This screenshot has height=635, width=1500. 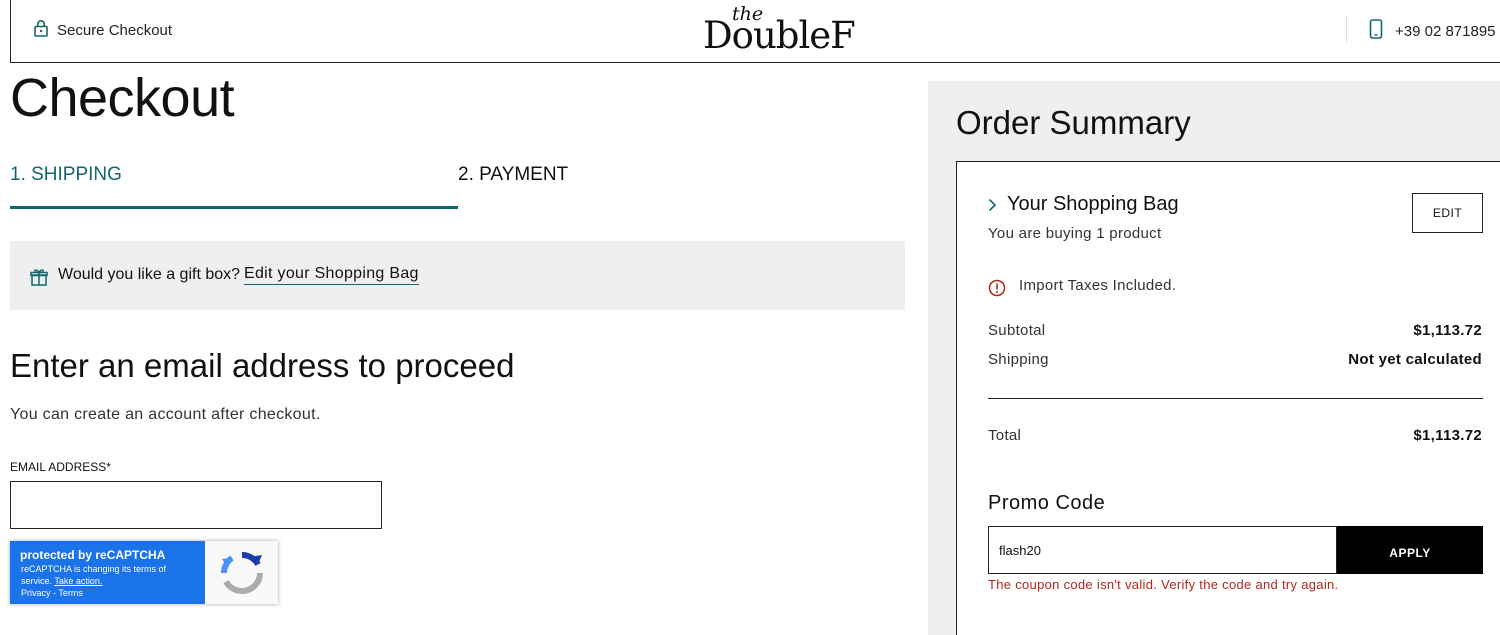 What do you see at coordinates (1093, 204) in the screenshot?
I see `shopping-bag-title: Your Shopping Bag` at bounding box center [1093, 204].